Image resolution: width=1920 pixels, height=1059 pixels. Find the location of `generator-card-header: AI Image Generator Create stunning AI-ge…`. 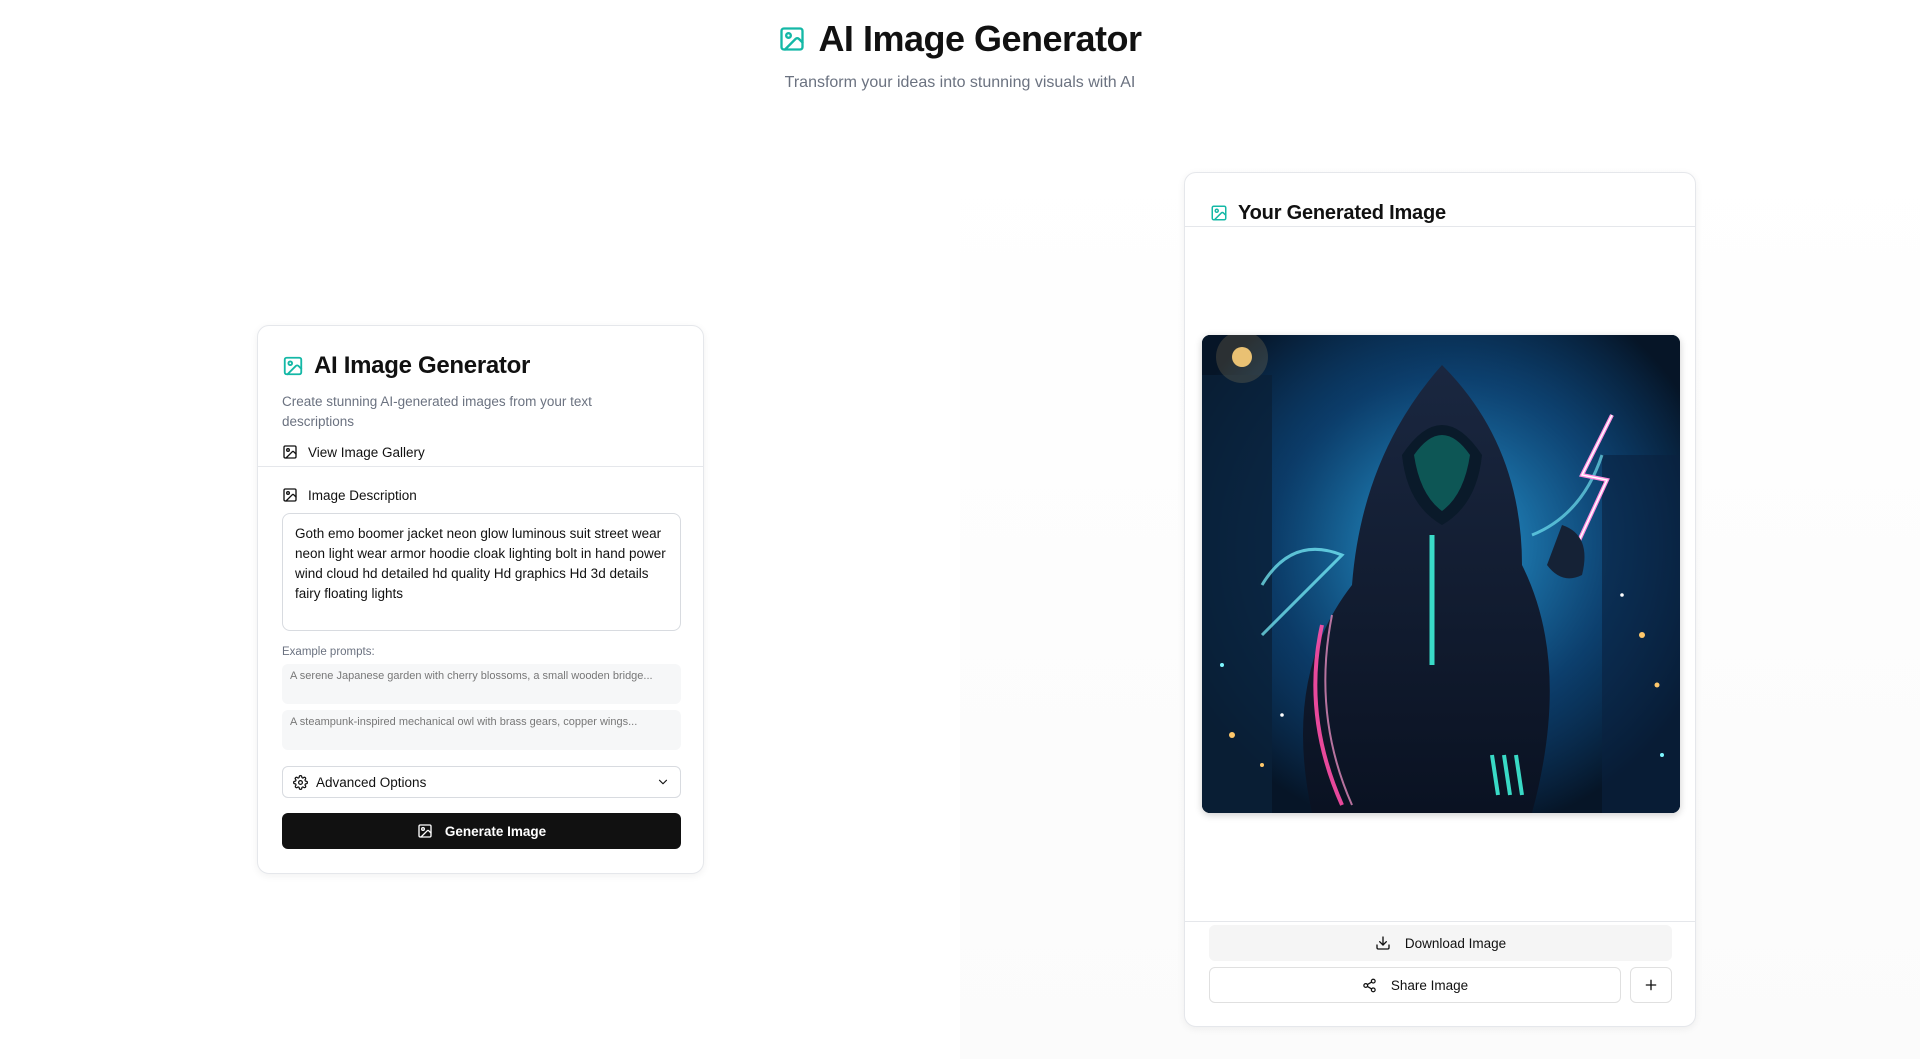

generator-card-header: AI Image Generator Create stunning AI-ge… is located at coordinates (480, 394).